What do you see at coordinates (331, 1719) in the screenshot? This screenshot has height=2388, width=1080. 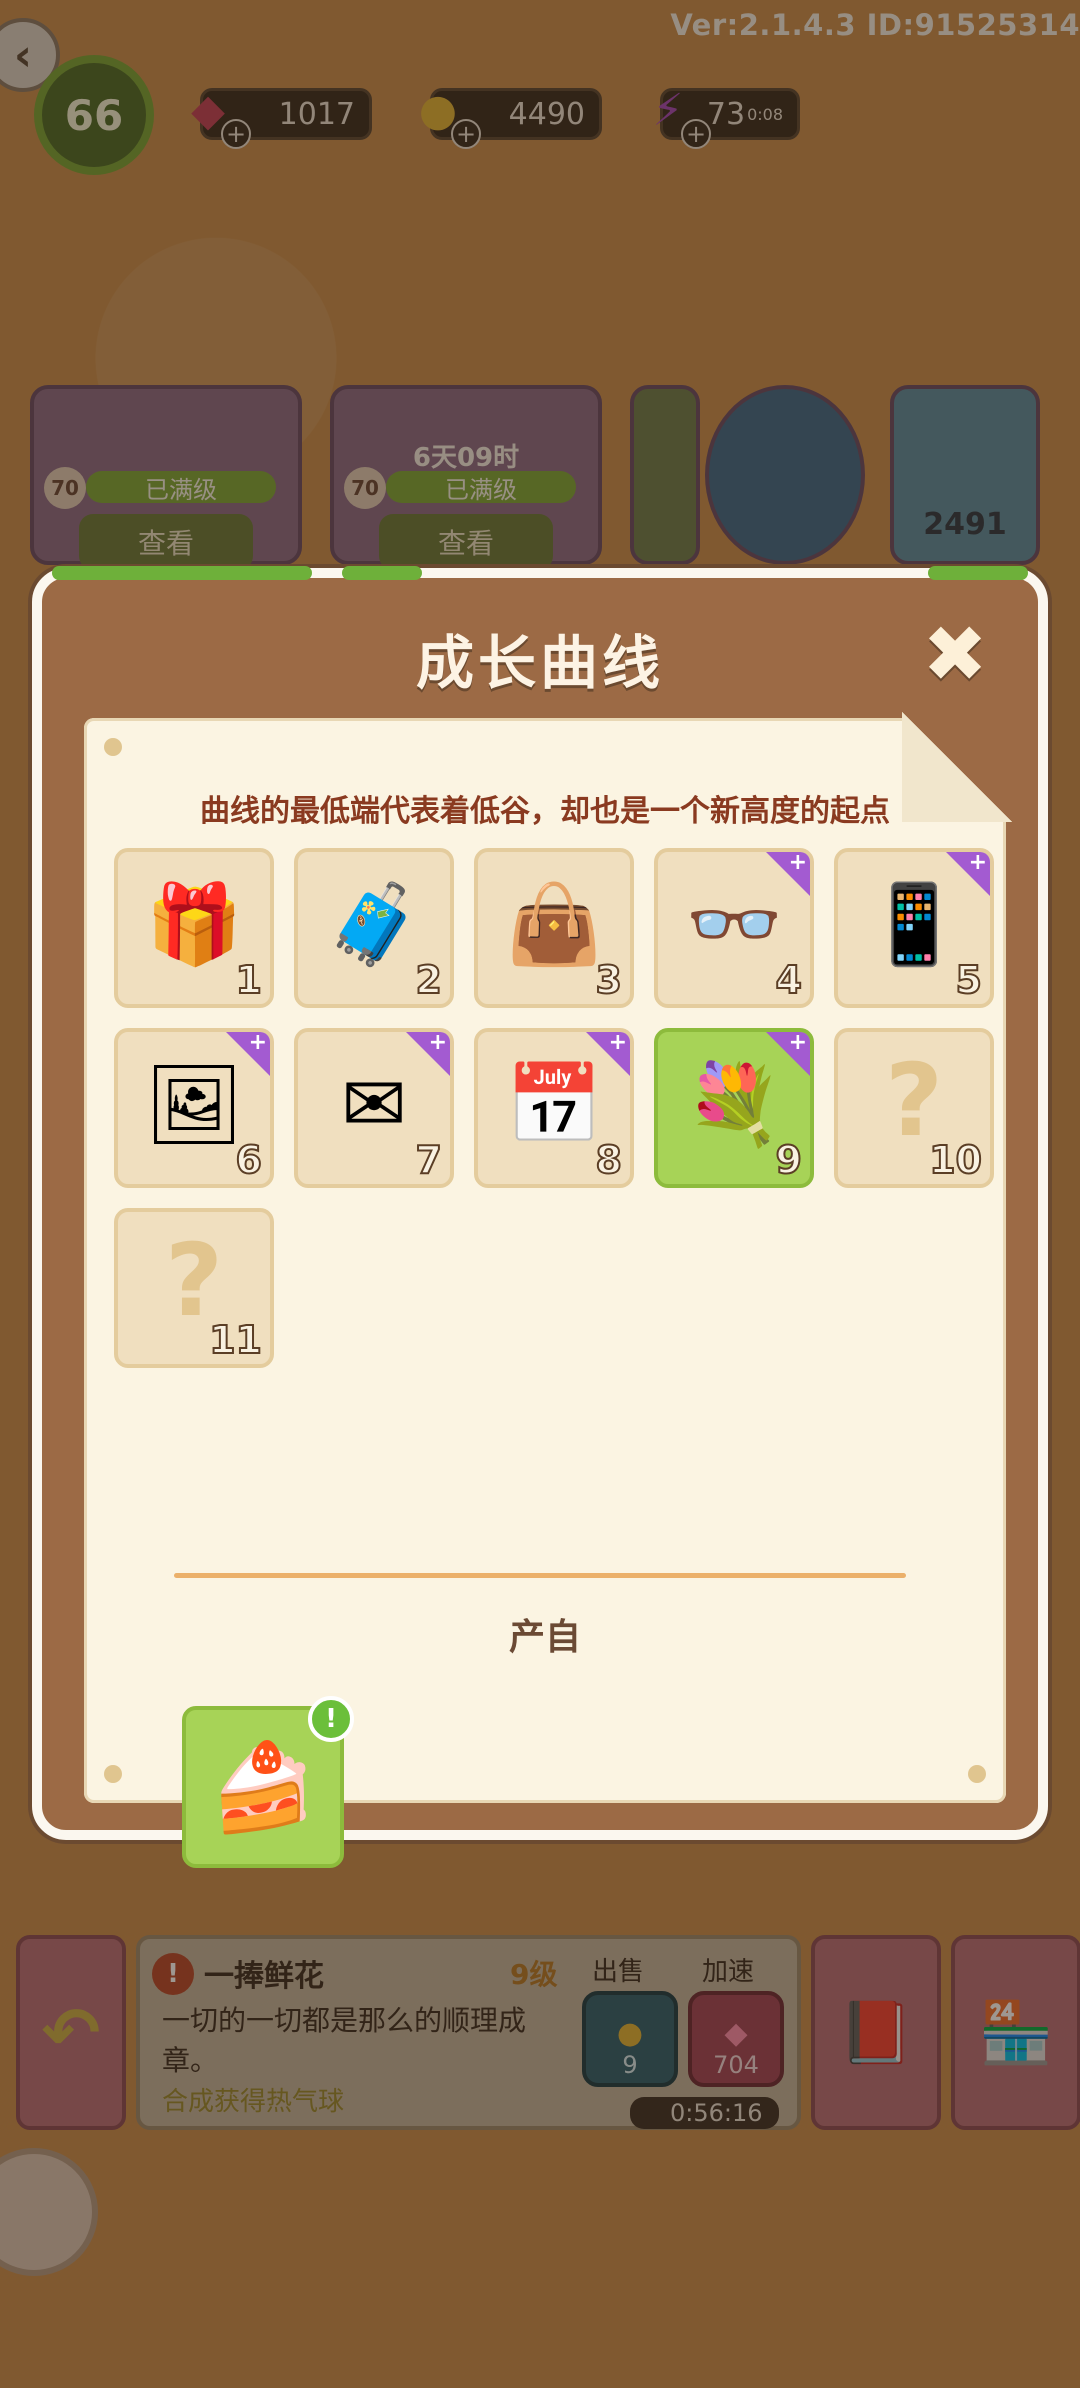 I see `source-item-badge: !` at bounding box center [331, 1719].